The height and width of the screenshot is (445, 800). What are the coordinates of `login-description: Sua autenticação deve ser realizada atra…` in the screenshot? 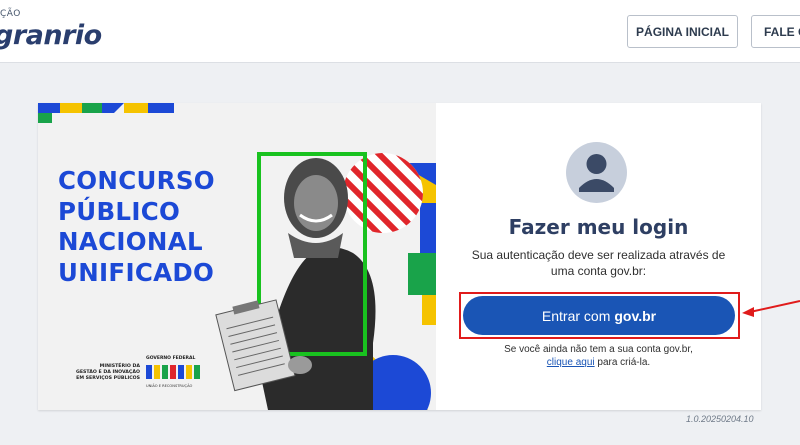 It's located at (598, 263).